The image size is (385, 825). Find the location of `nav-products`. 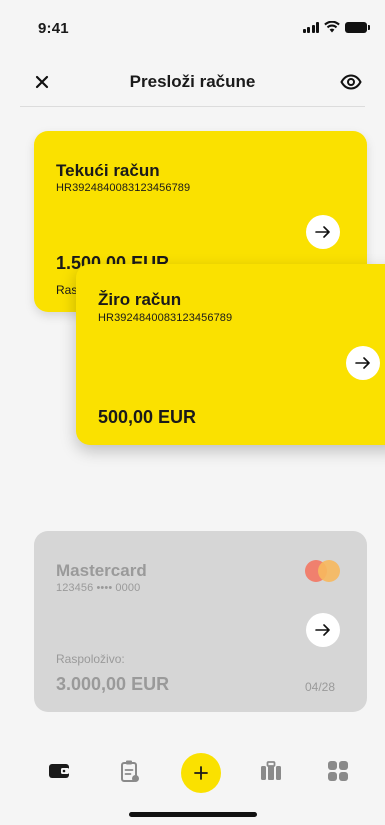

nav-products is located at coordinates (271, 771).